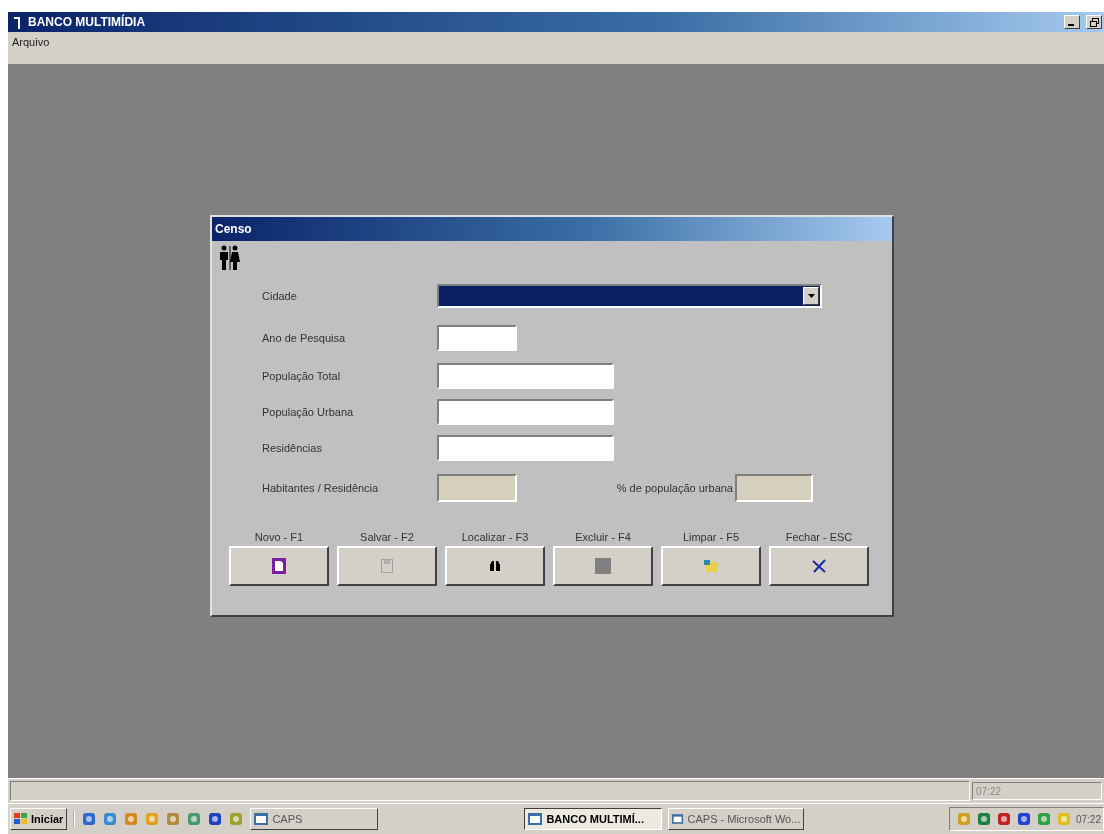 Image resolution: width=1104 pixels, height=834 pixels. What do you see at coordinates (230, 258) in the screenshot?
I see `people-icon` at bounding box center [230, 258].